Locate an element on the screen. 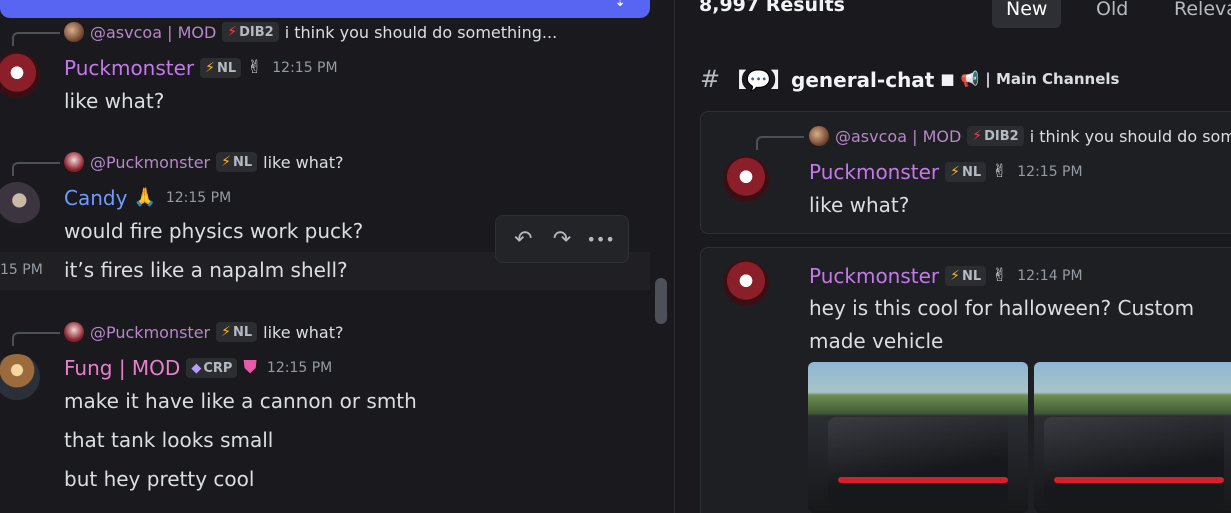 This screenshot has width=1231, height=513. results-count: 8,997 Results is located at coordinates (772, 8).